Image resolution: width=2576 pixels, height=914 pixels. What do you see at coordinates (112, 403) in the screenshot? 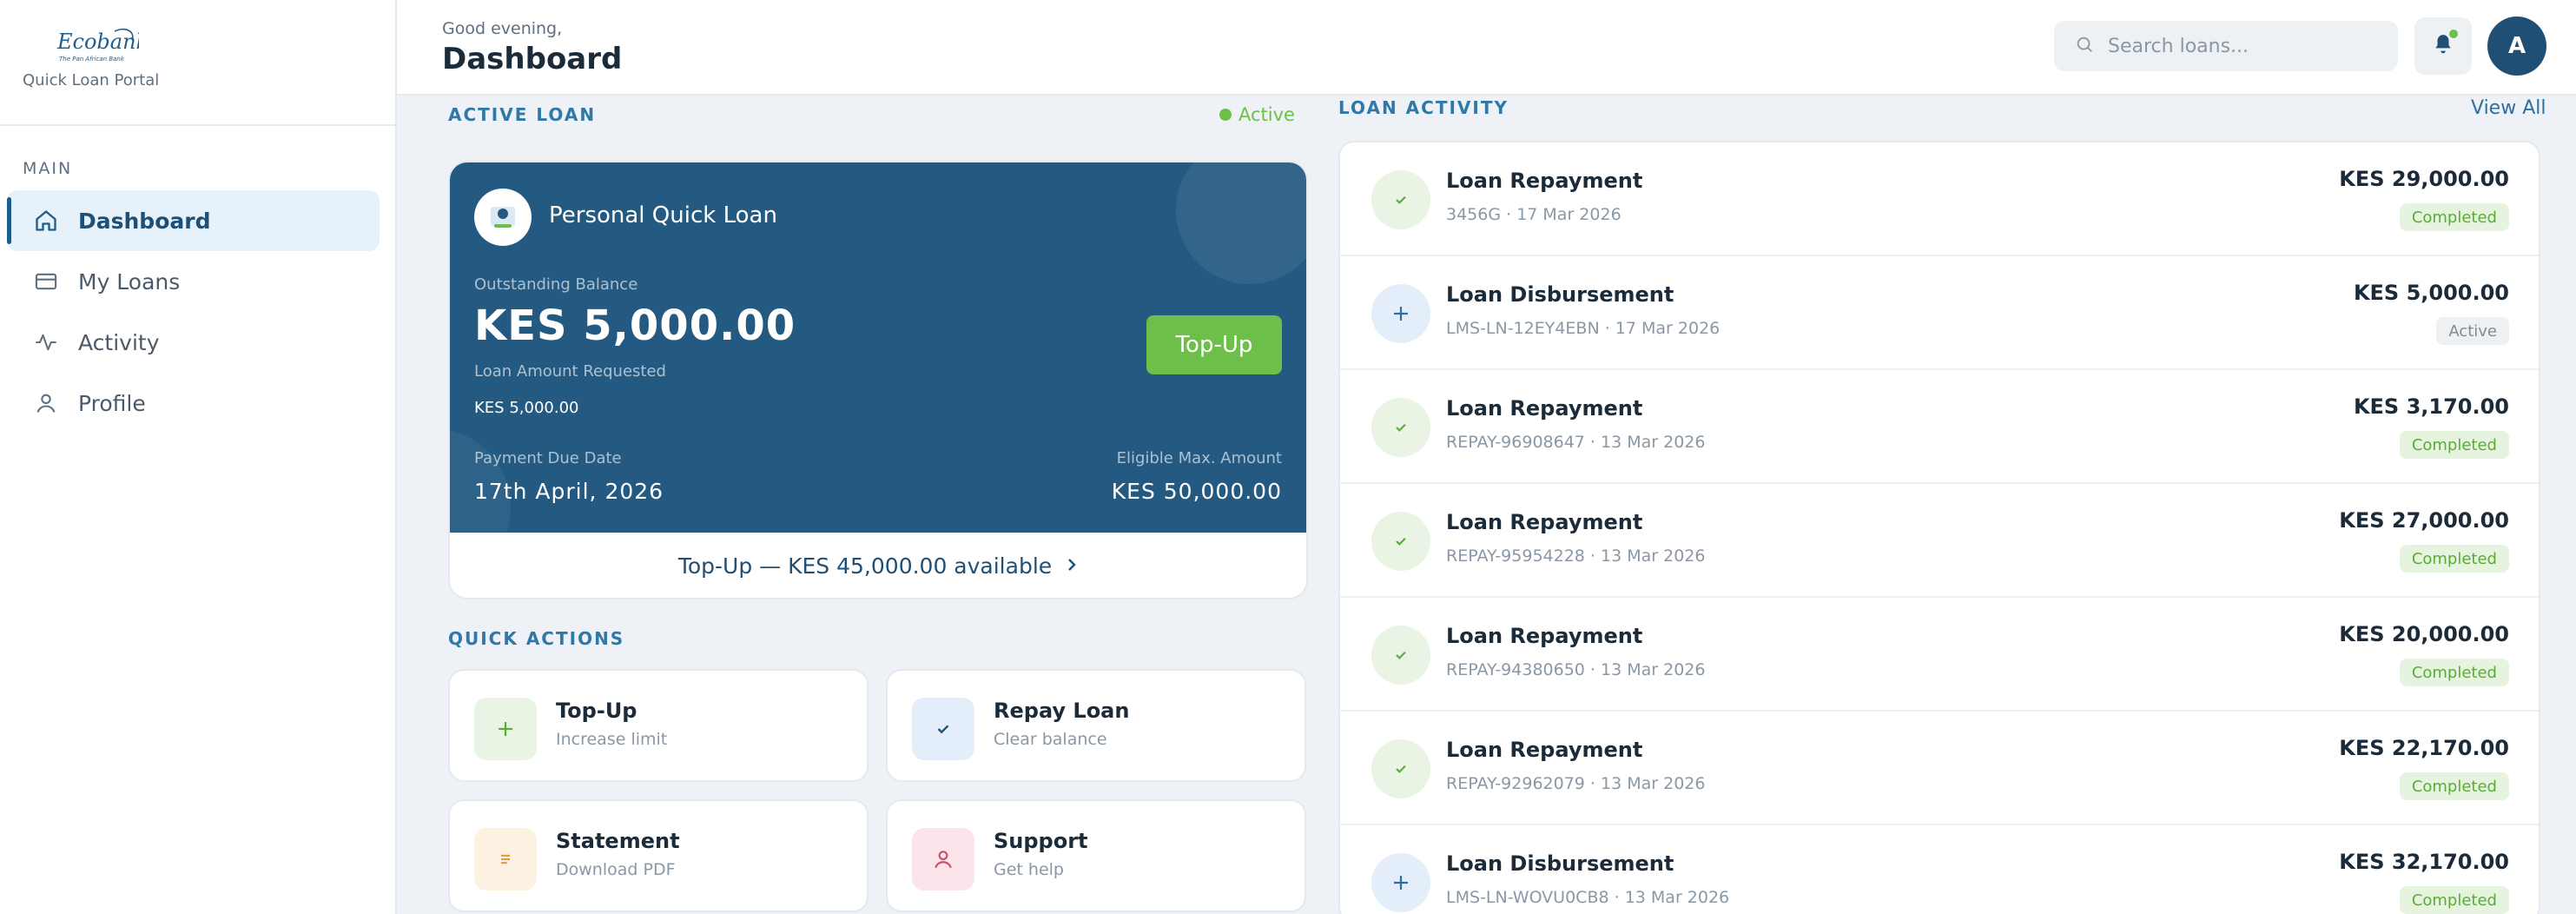
I see `sidebar-item-label: Profile` at bounding box center [112, 403].